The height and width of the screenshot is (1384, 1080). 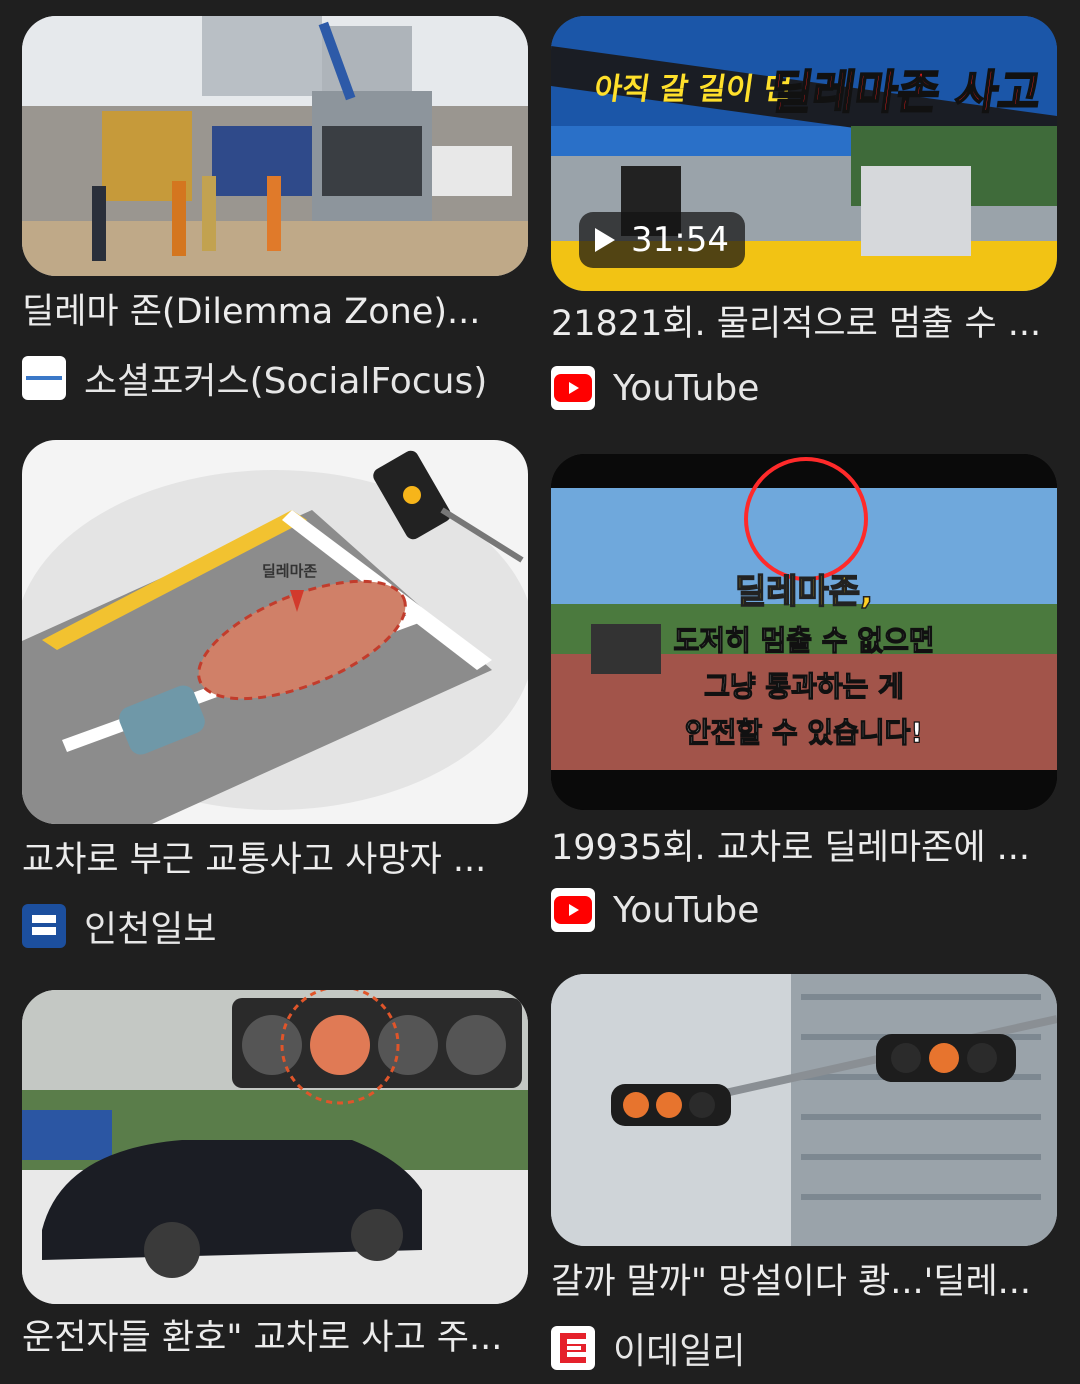 I want to click on thumbnail-caption: 아직 갈 길이 먼, so click(x=693, y=89).